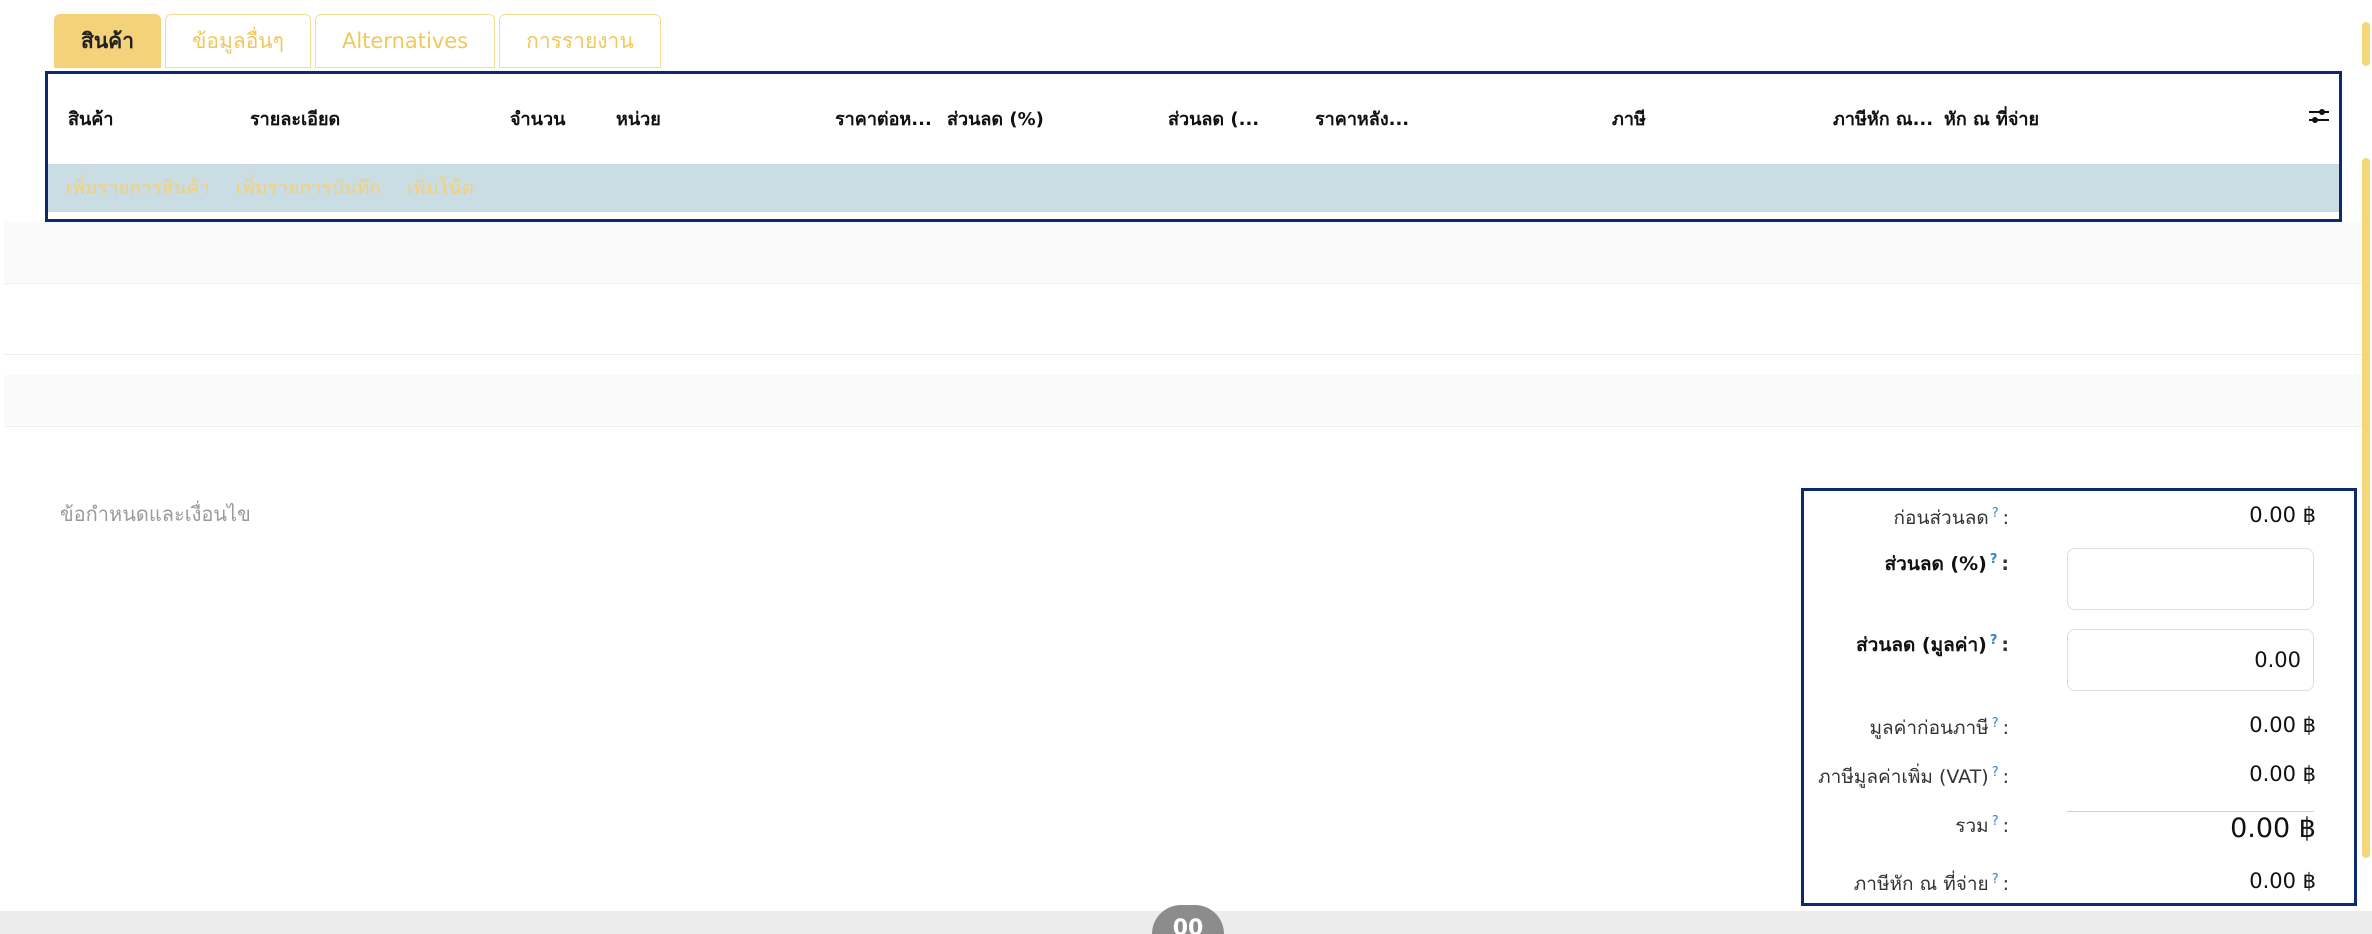 The height and width of the screenshot is (934, 2372). I want to click on vat-label: ภาษีมูลค่าเพิ่ม (VAT)?:, so click(1913, 776).